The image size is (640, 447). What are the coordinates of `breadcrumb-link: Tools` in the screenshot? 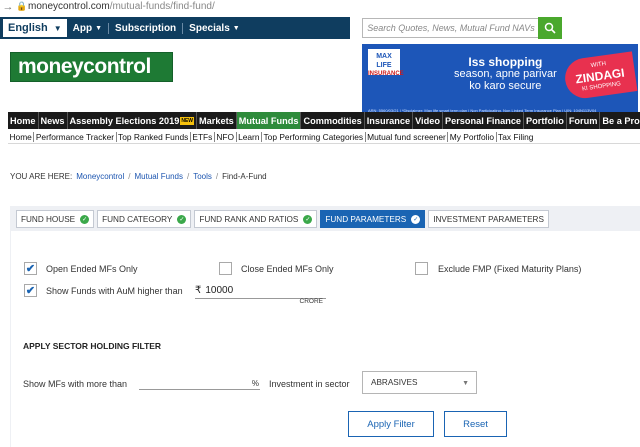 It's located at (202, 176).